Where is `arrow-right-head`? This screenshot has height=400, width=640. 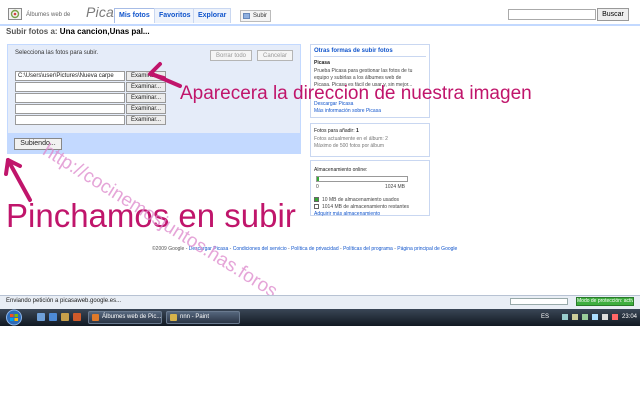 arrow-right-head is located at coordinates (157, 71).